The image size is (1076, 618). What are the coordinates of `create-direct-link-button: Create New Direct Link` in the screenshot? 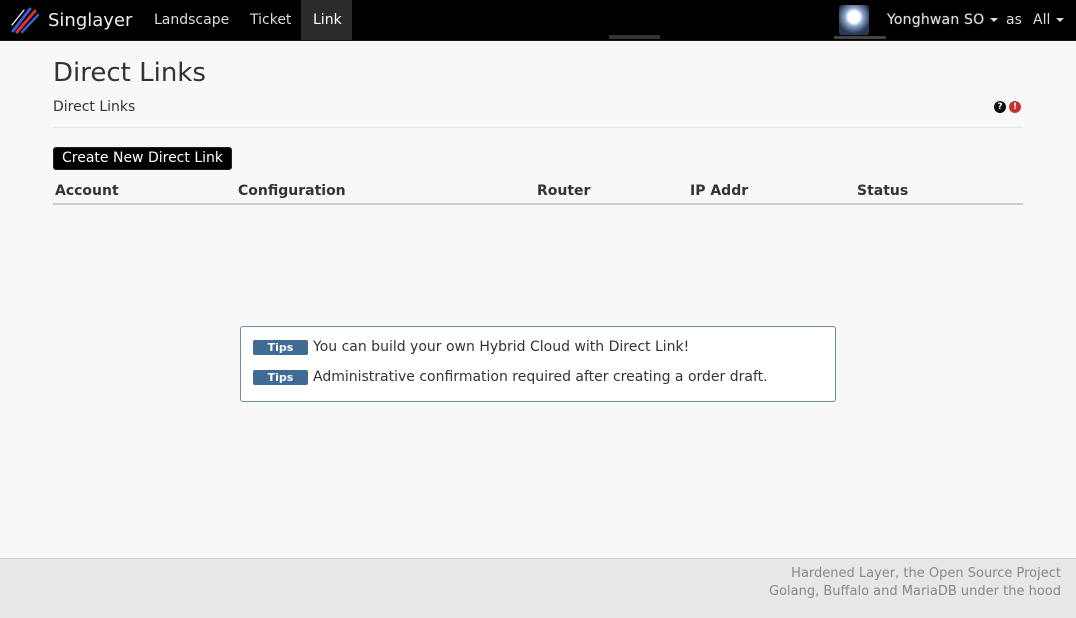 It's located at (142, 158).